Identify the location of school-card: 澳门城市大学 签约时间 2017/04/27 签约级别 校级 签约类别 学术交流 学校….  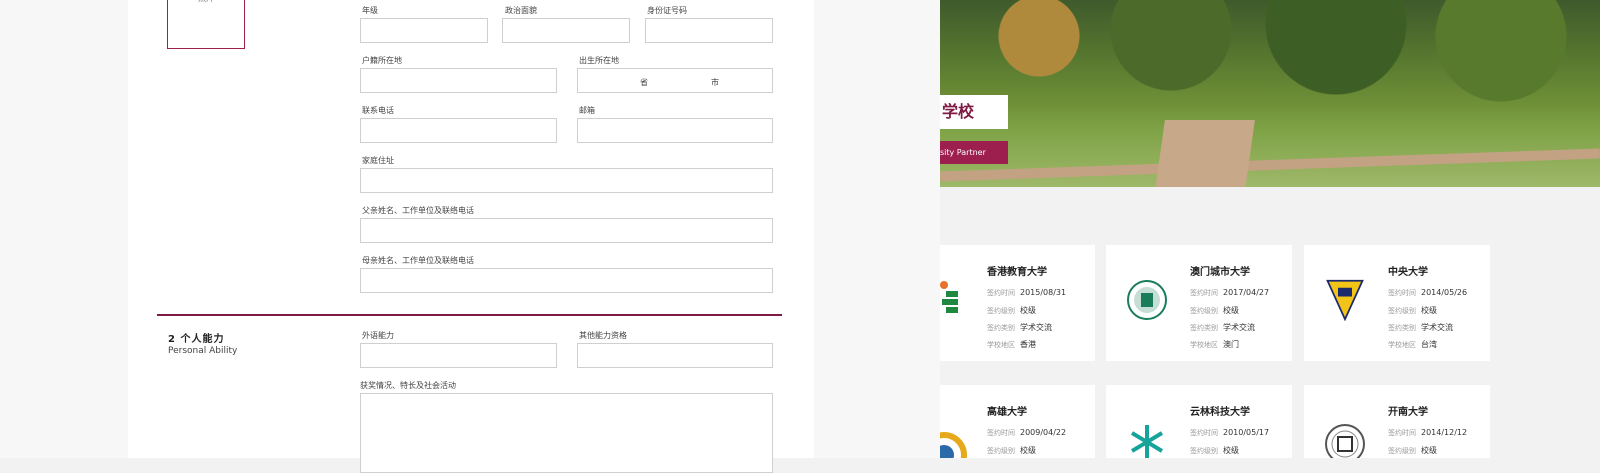
(1199, 303).